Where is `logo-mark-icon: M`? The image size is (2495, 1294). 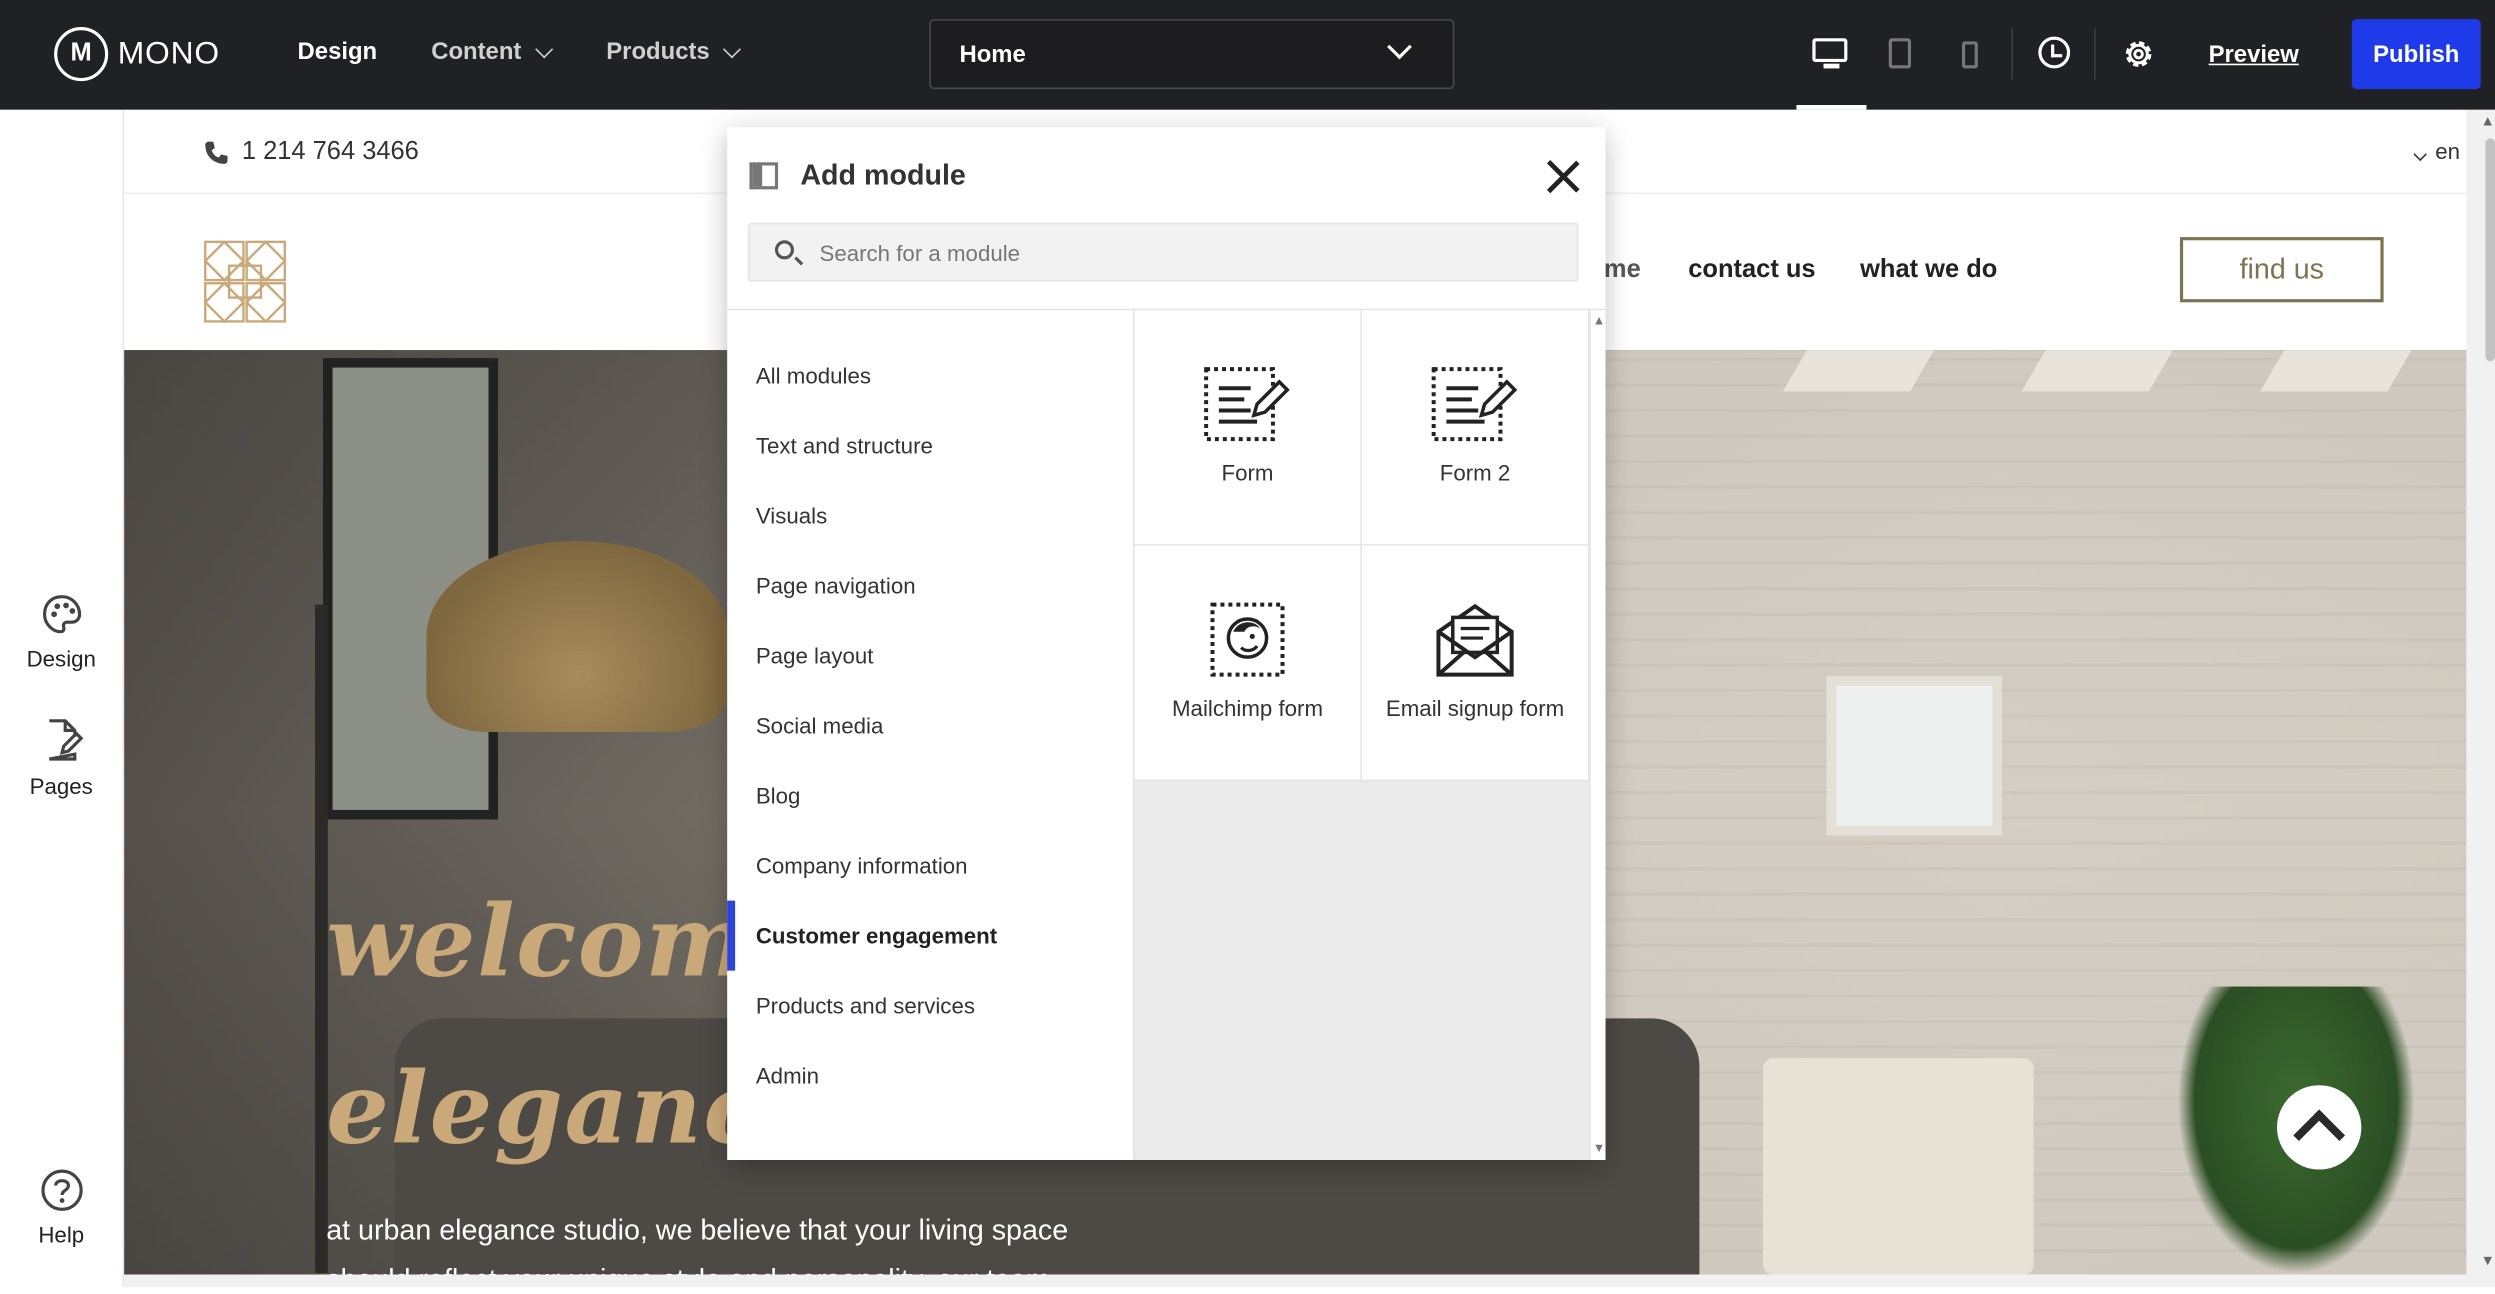
logo-mark-icon: M is located at coordinates (81, 54).